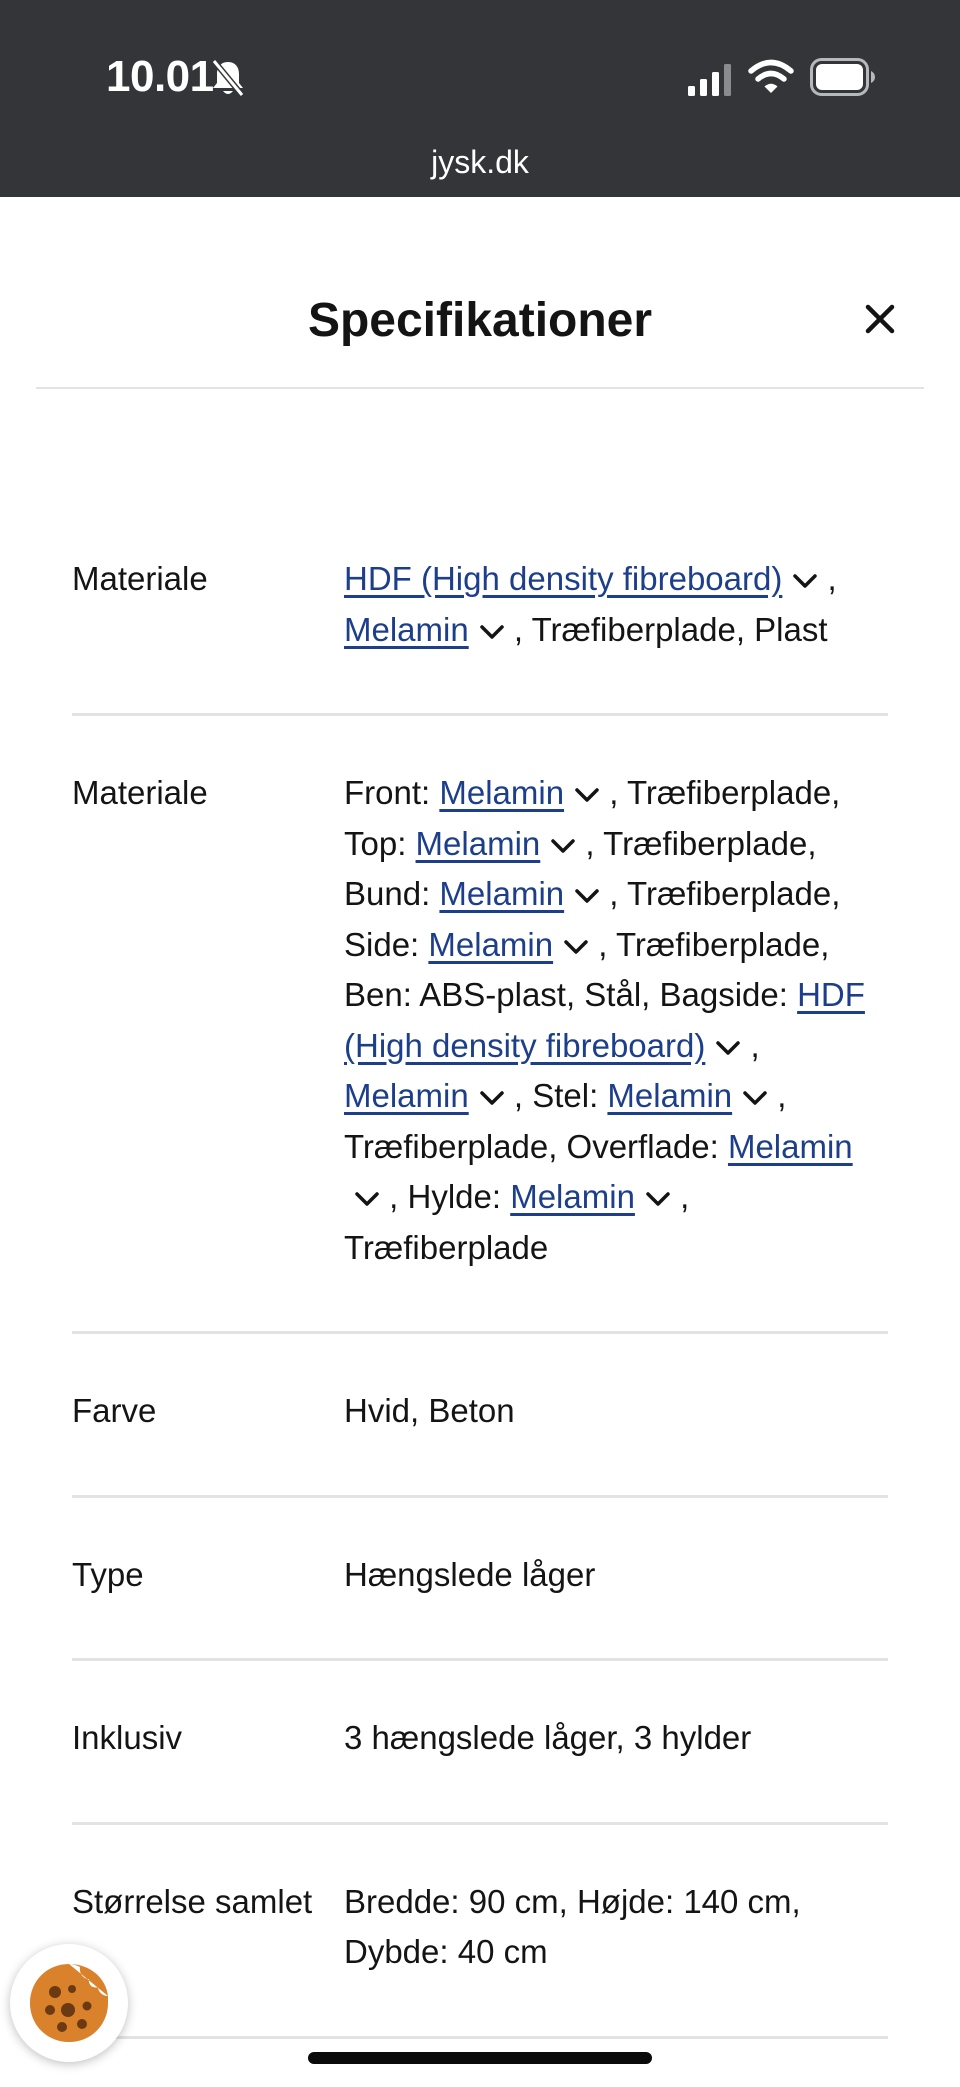  Describe the element at coordinates (114, 1410) in the screenshot. I see `spec-label: Farve` at that location.